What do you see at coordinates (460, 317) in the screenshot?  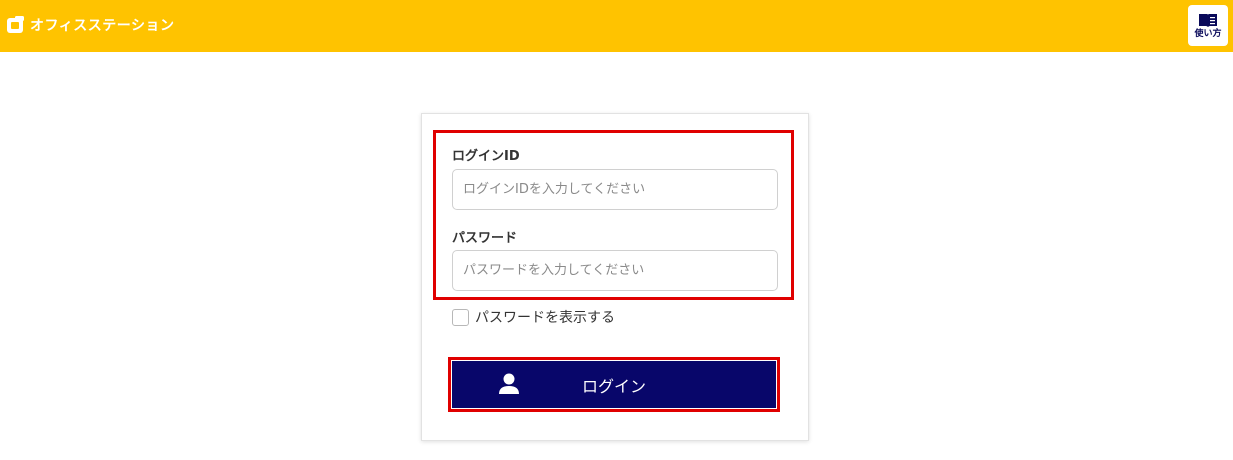 I see `show-password-checkbox` at bounding box center [460, 317].